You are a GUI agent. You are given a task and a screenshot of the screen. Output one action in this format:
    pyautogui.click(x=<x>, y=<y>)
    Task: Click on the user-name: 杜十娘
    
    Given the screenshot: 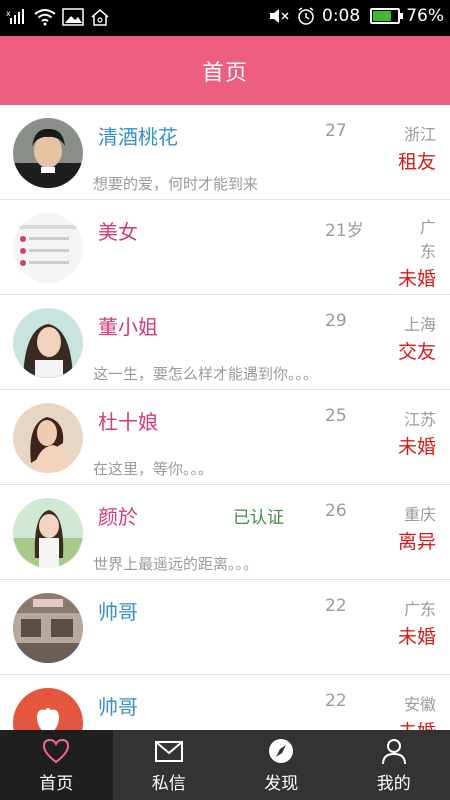 What is the action you would take?
    pyautogui.click(x=128, y=420)
    